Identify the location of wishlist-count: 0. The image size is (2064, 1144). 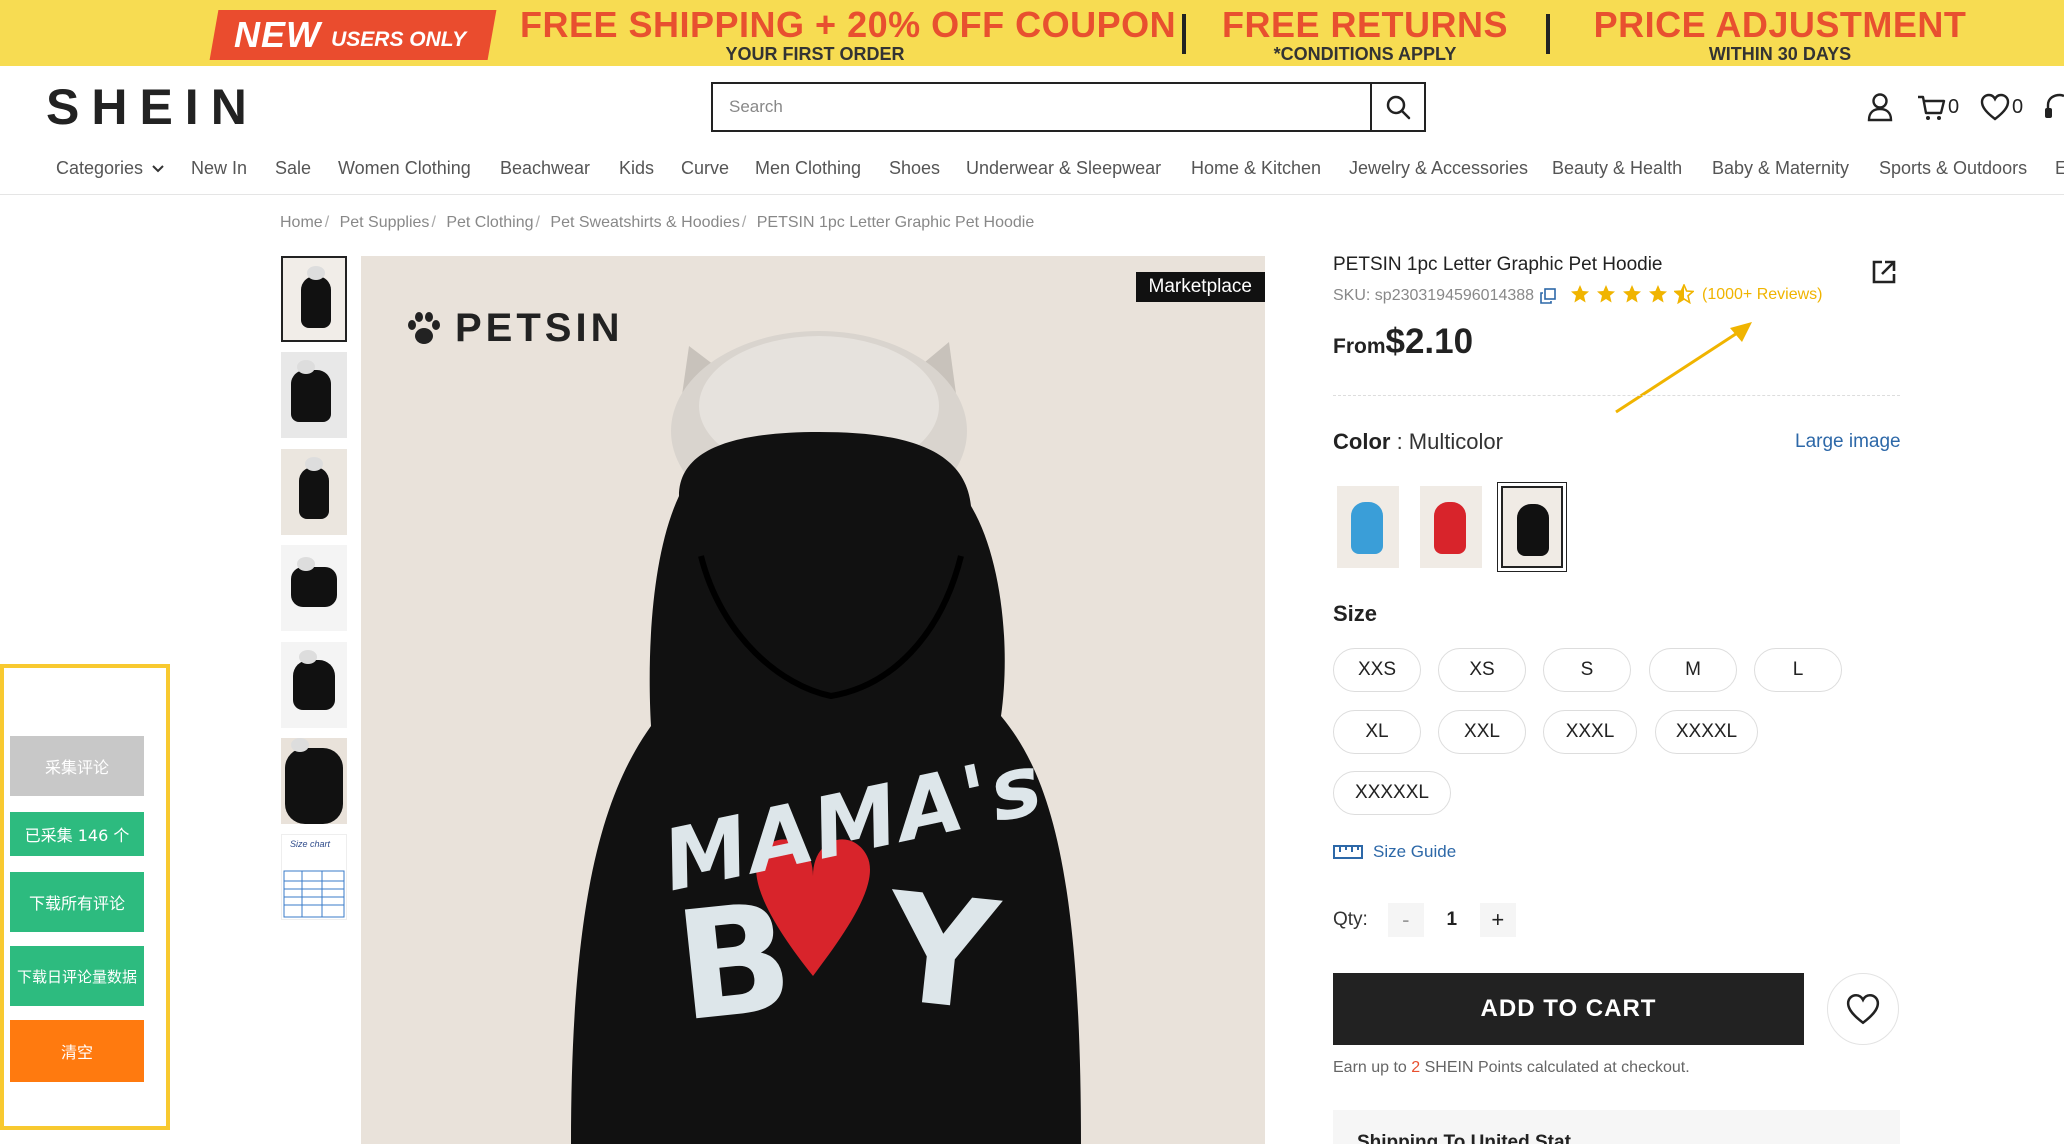
(2018, 106).